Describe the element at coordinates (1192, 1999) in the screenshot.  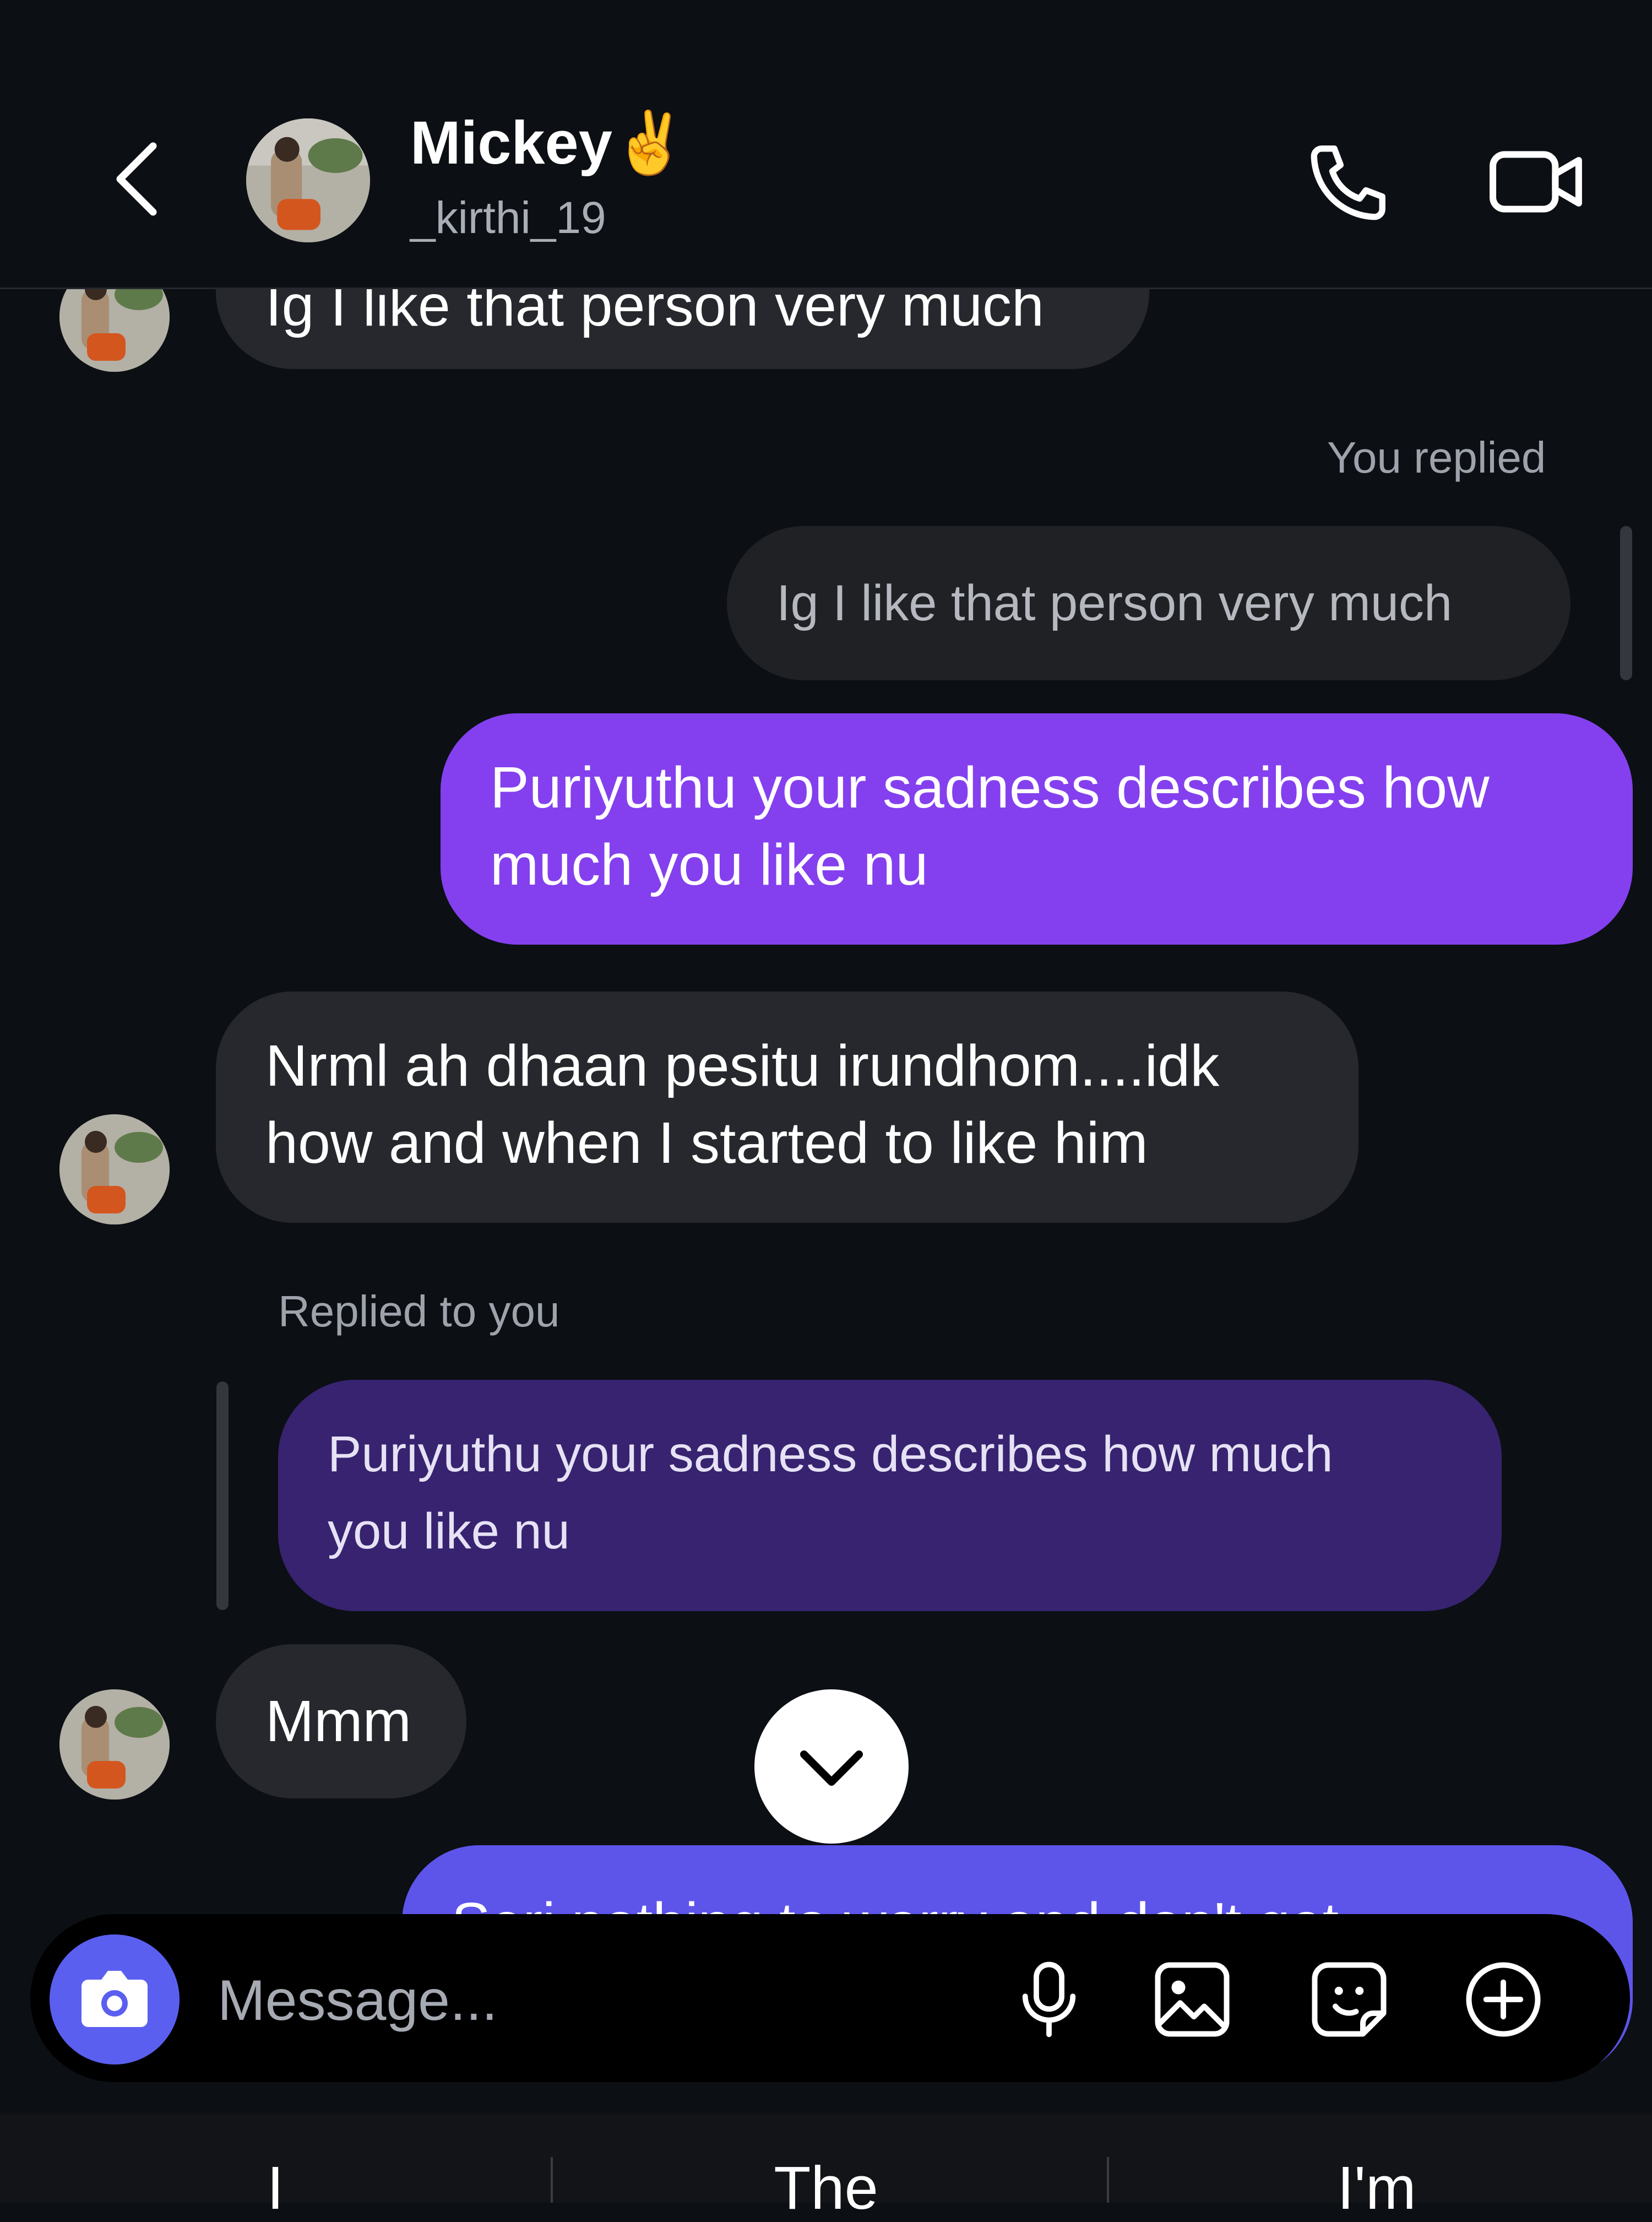
I see `gallery-icon` at that location.